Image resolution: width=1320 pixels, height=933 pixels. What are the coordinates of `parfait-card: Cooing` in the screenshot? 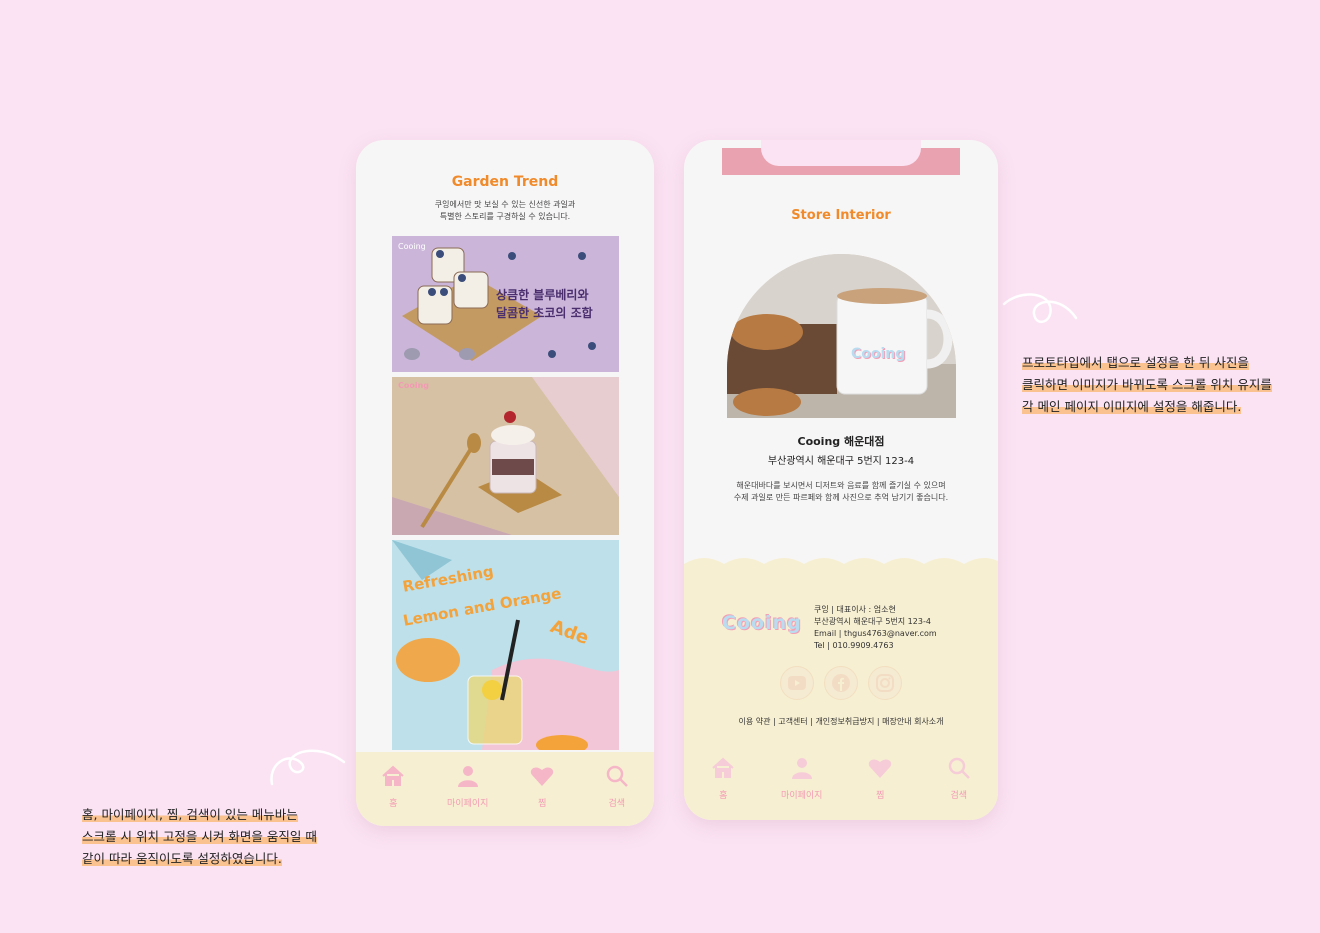 It's located at (505, 456).